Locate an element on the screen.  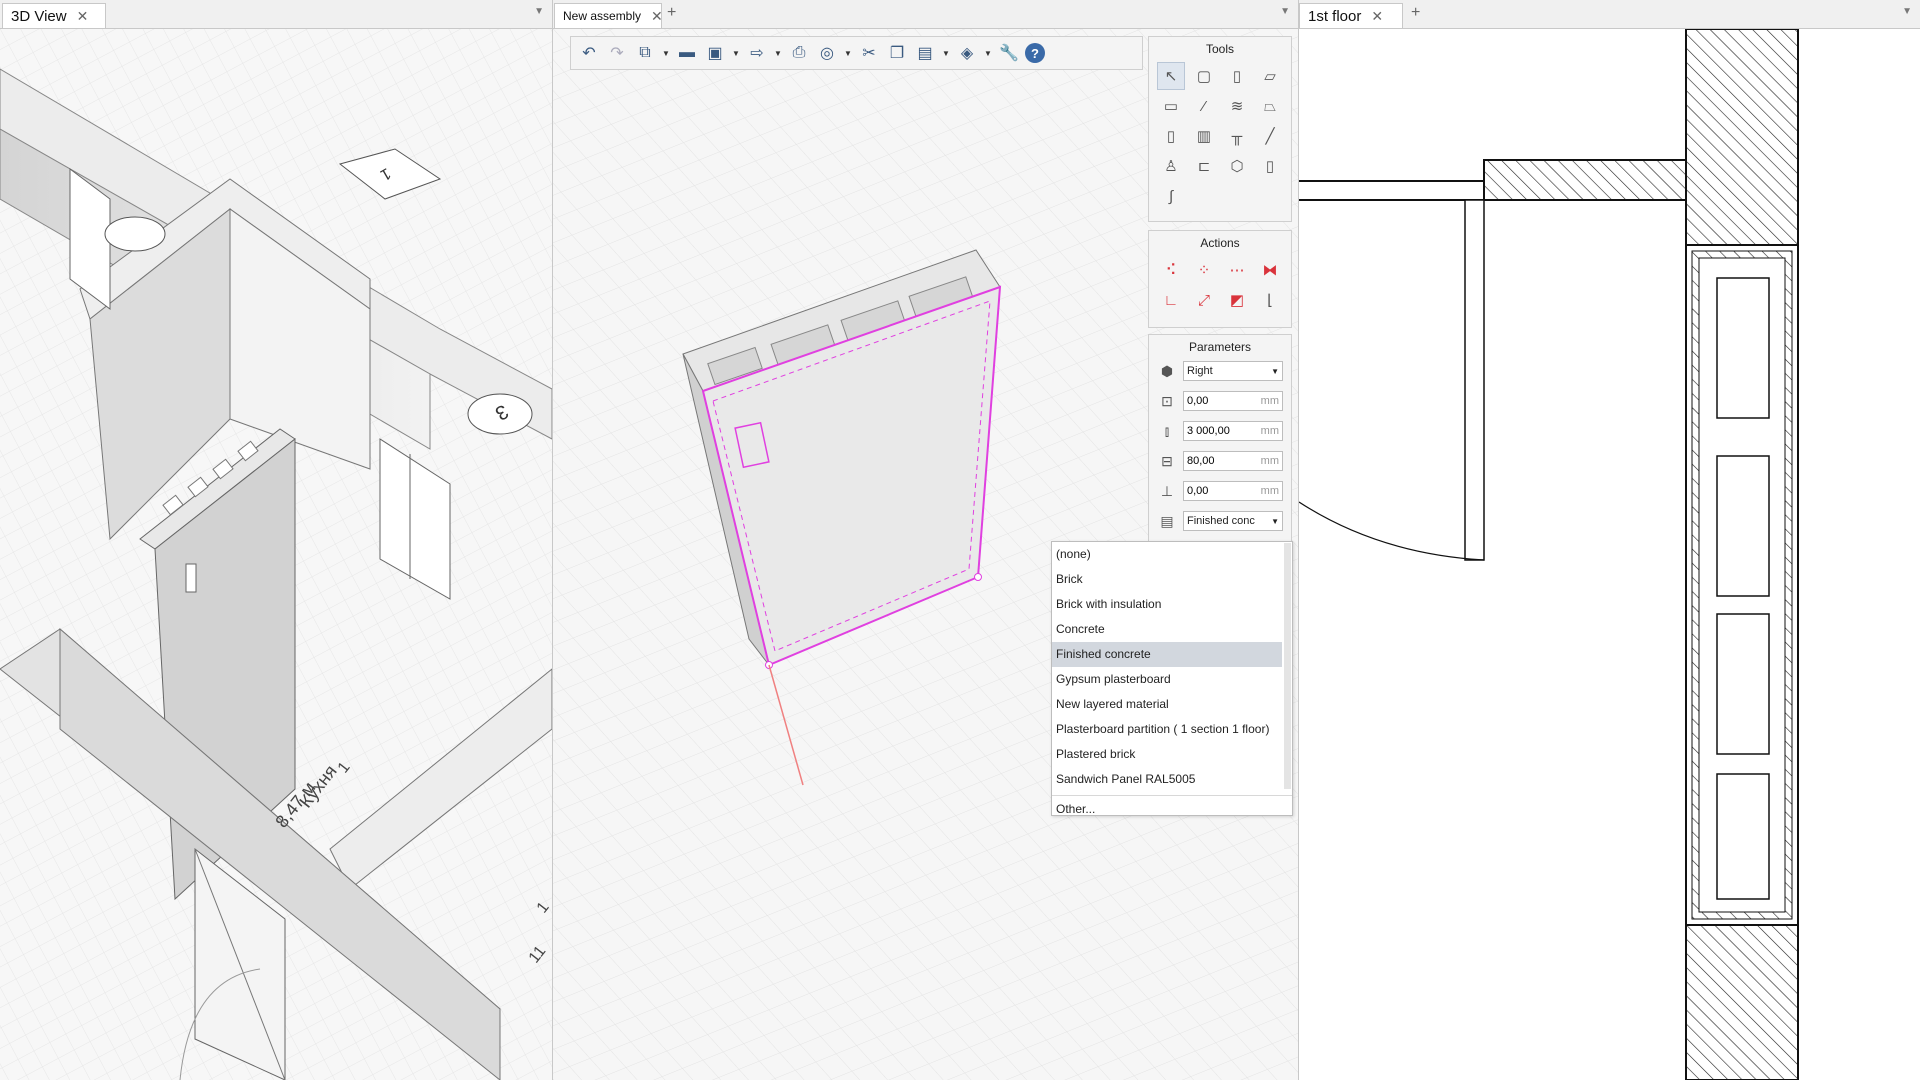
material-option-new-layered: New layered material is located at coordinates (1167, 704).